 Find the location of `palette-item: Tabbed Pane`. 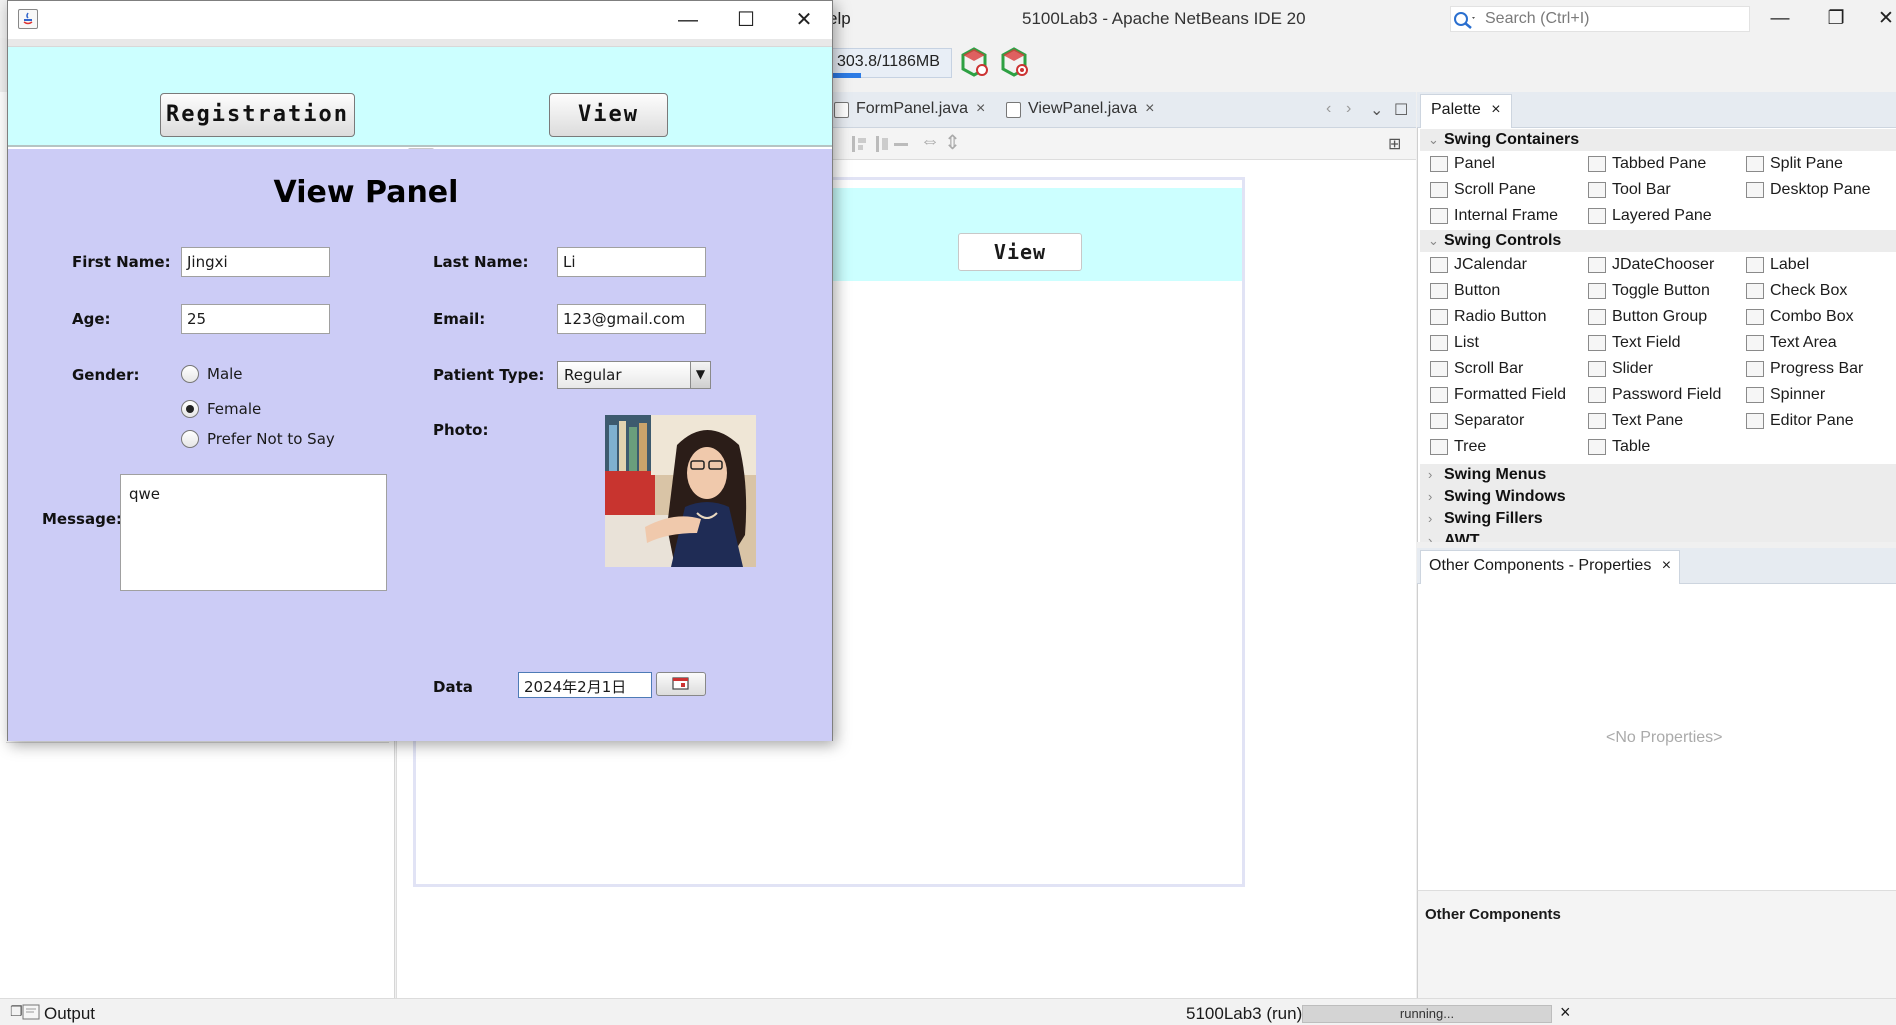

palette-item: Tabbed Pane is located at coordinates (1646, 164).